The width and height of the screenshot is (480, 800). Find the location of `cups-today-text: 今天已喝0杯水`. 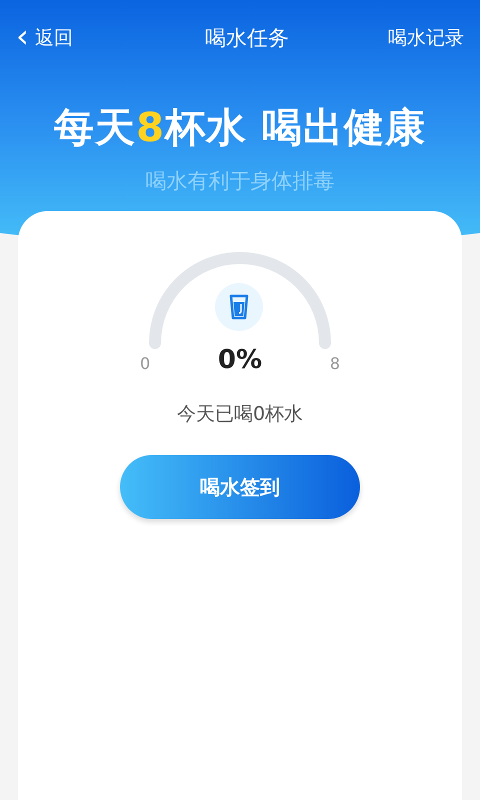

cups-today-text: 今天已喝0杯水 is located at coordinates (240, 414).